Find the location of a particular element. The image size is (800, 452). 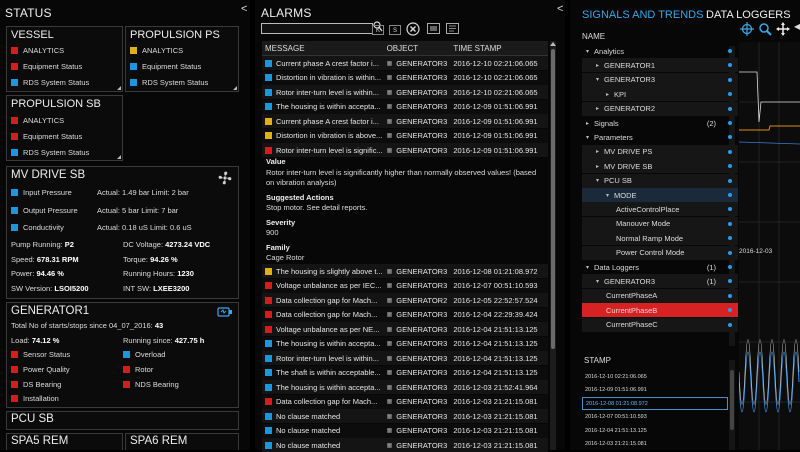

tree-item: ▾ GENERATOR3 (1) is located at coordinates (660, 281).